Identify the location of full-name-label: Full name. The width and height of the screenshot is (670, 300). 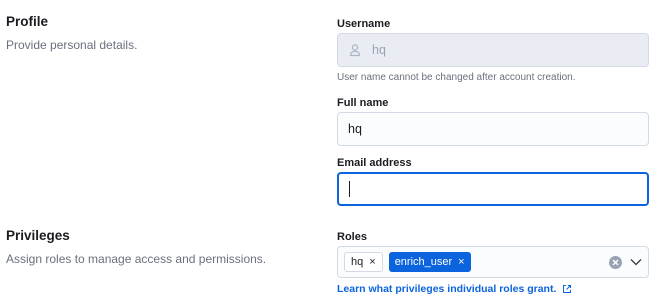
(363, 103).